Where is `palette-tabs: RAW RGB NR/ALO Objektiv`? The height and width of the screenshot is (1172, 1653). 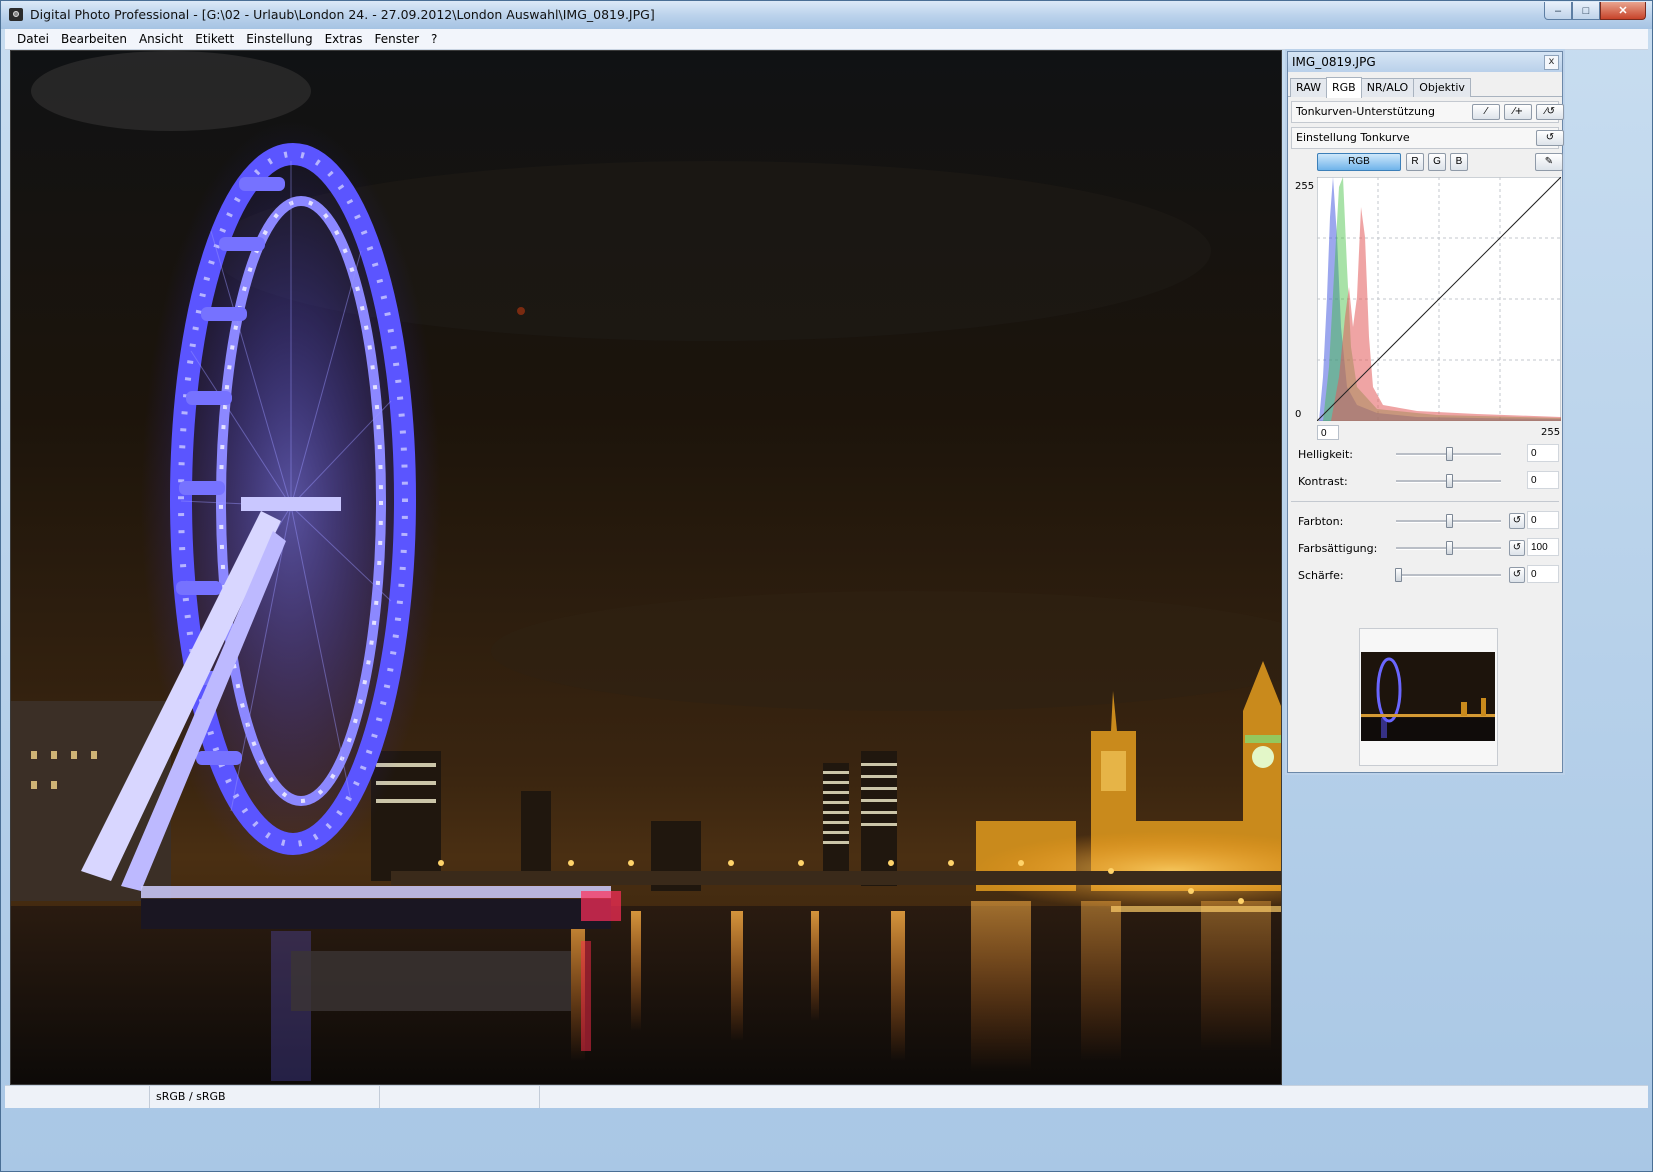
palette-tabs: RAW RGB NR/ALO Objektiv is located at coordinates (1425, 85).